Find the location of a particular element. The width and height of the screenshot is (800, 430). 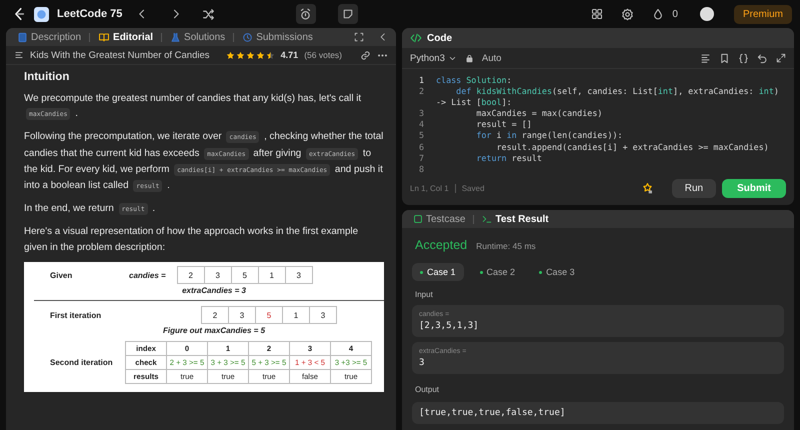

avatar is located at coordinates (707, 14).